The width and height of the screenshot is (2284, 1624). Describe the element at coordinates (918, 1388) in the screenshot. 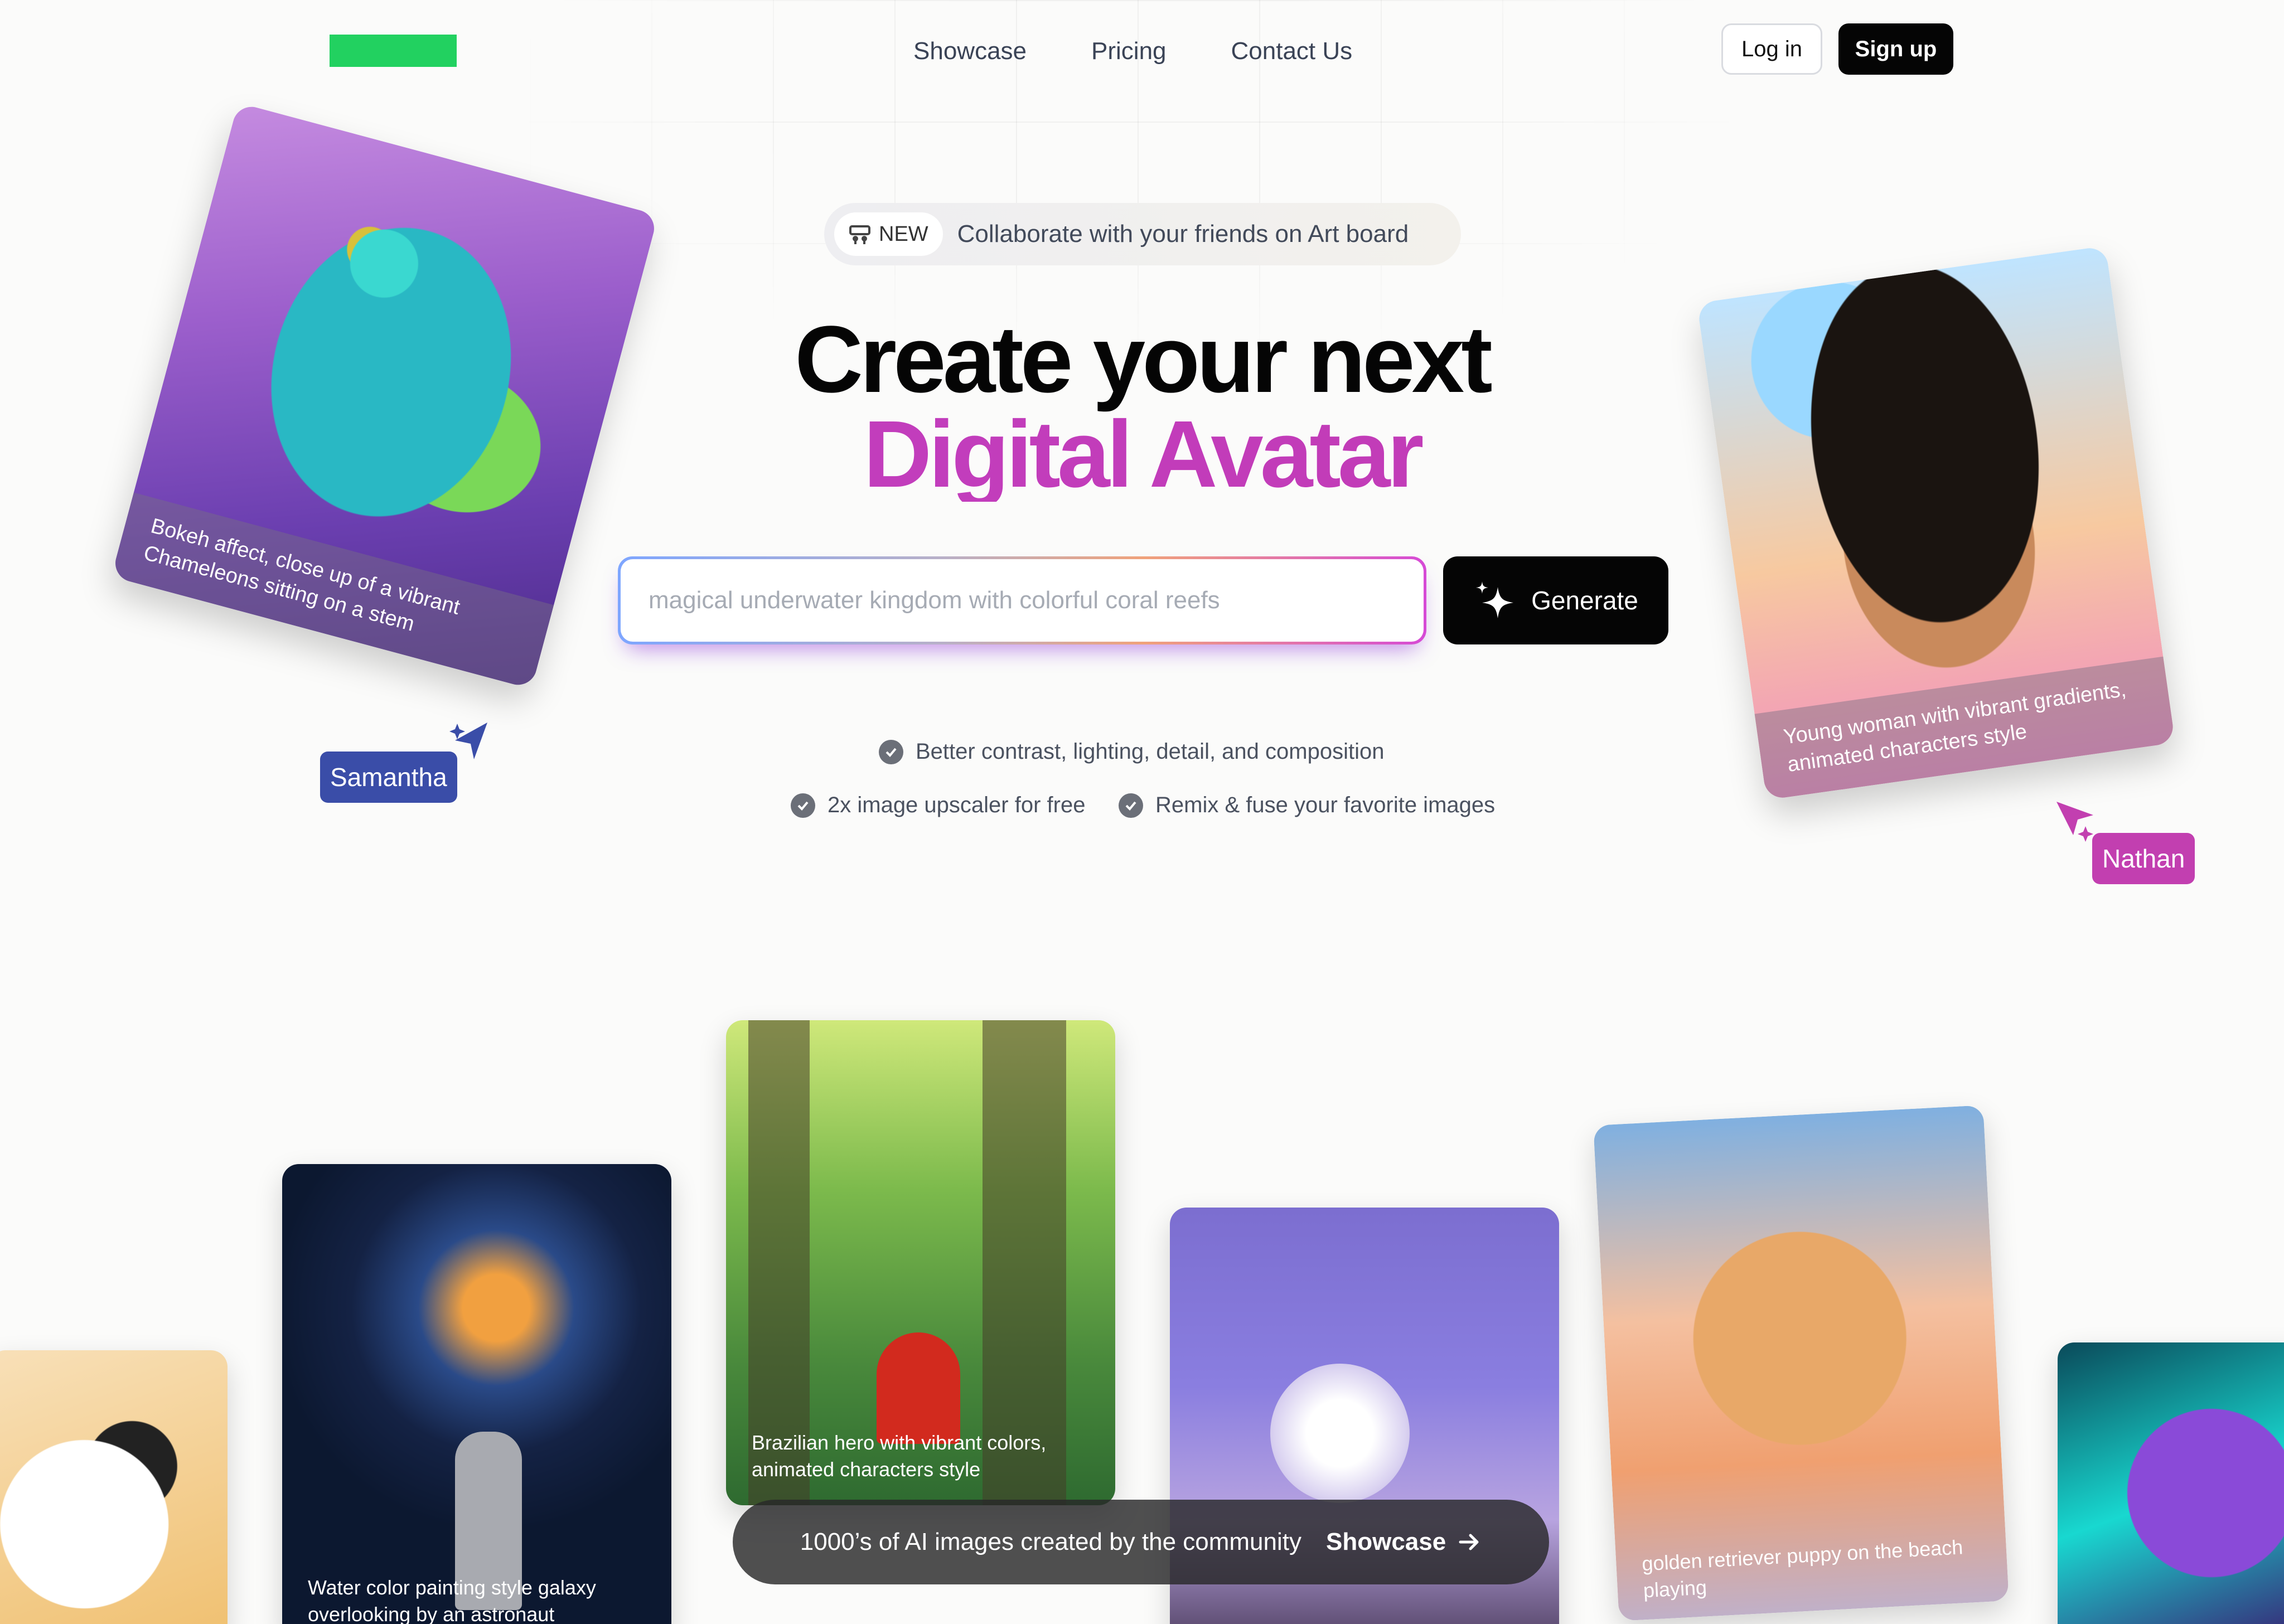

I see `red-hood-figure` at that location.